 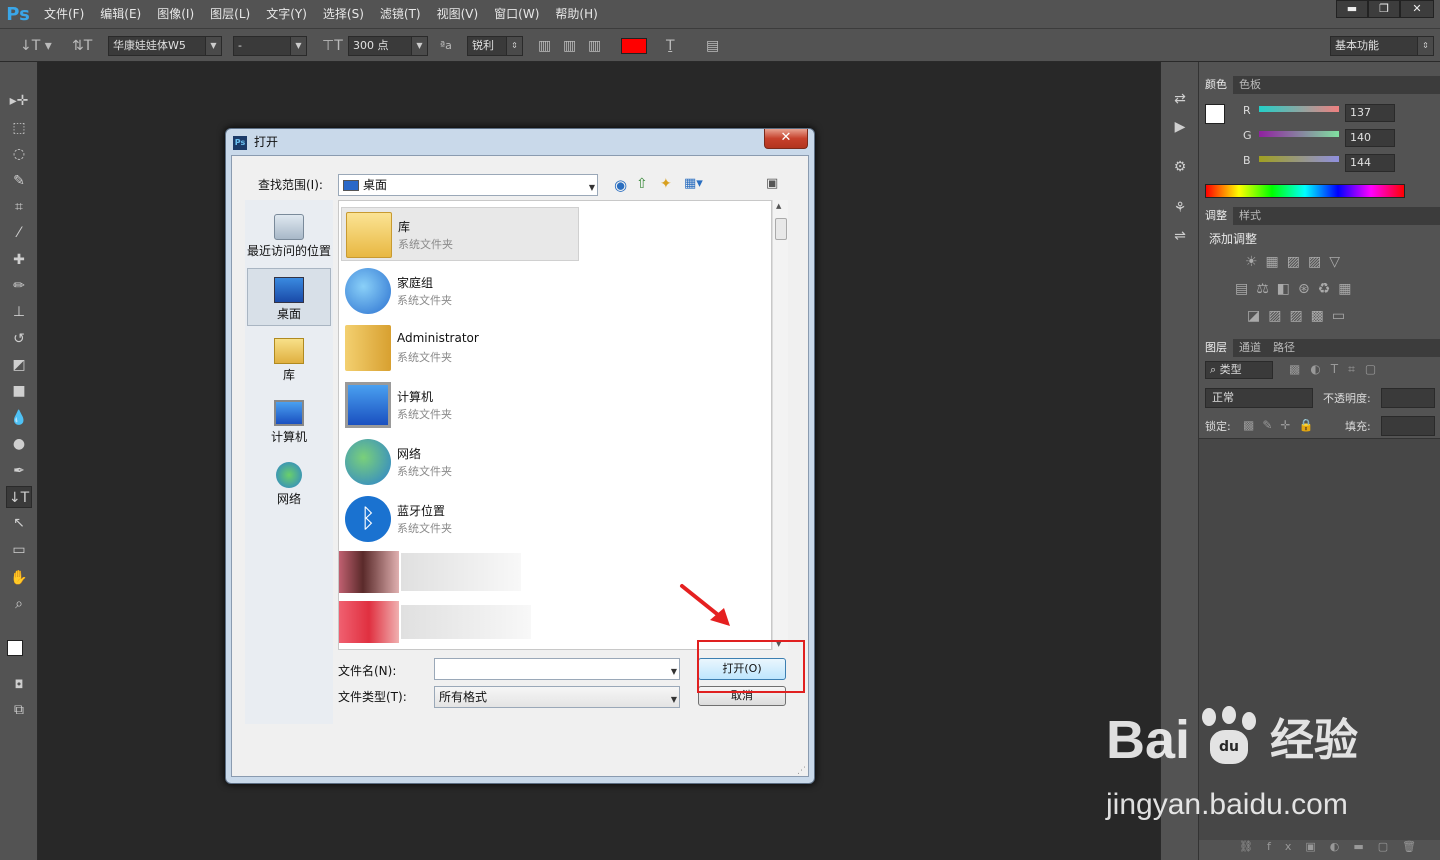 I want to click on tab-layers: 图层, so click(x=1216, y=348).